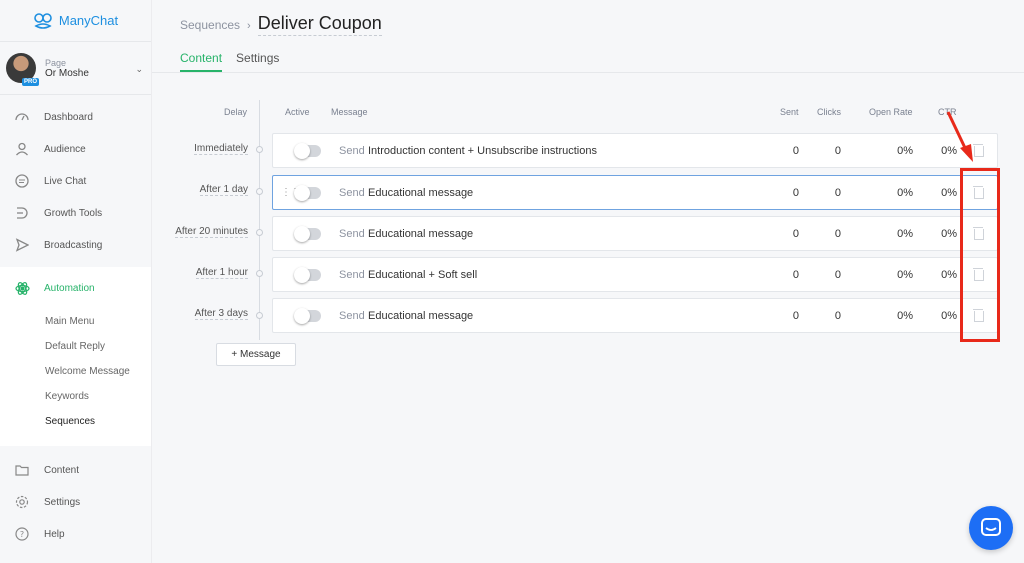  What do you see at coordinates (75, 346) in the screenshot?
I see `subnav-default-reply: Default Reply` at bounding box center [75, 346].